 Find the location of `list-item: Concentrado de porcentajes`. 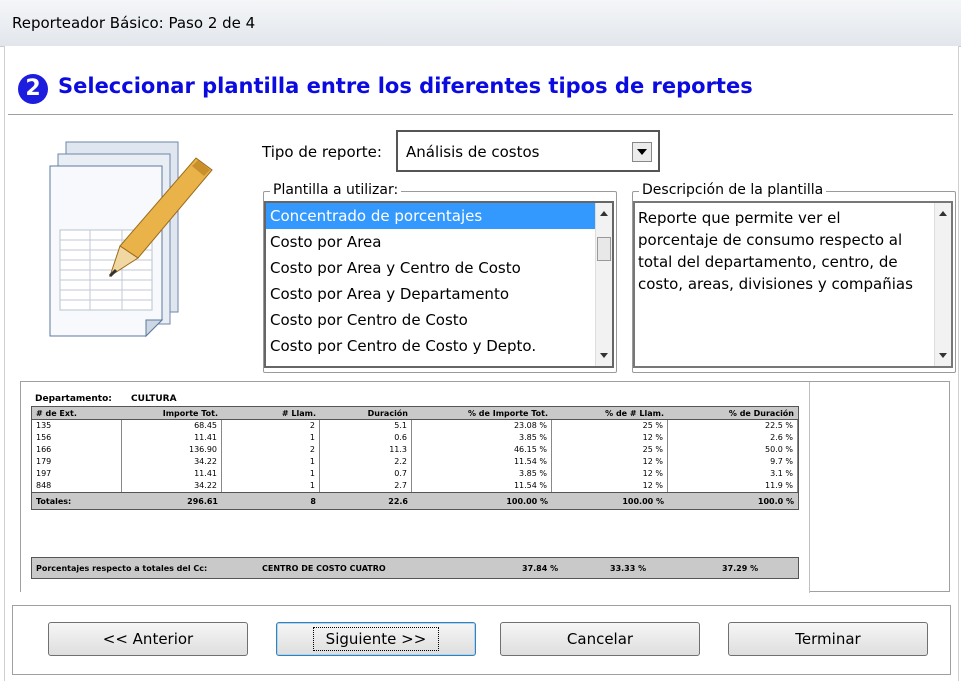

list-item: Concentrado de porcentajes is located at coordinates (439, 216).